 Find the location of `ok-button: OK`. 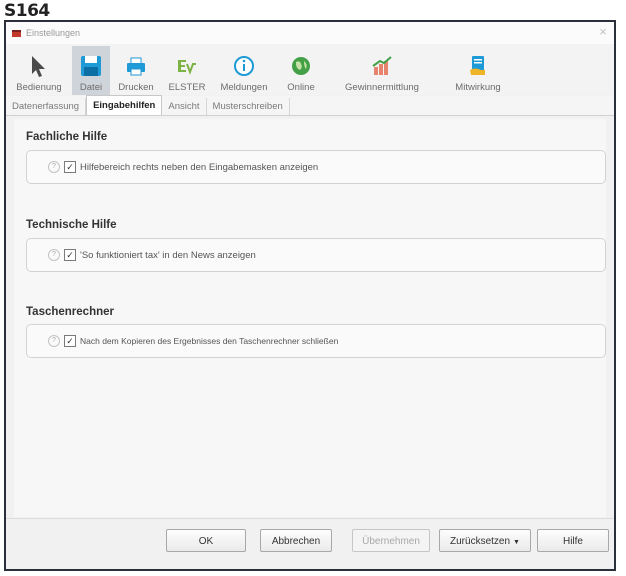

ok-button: OK is located at coordinates (206, 540).